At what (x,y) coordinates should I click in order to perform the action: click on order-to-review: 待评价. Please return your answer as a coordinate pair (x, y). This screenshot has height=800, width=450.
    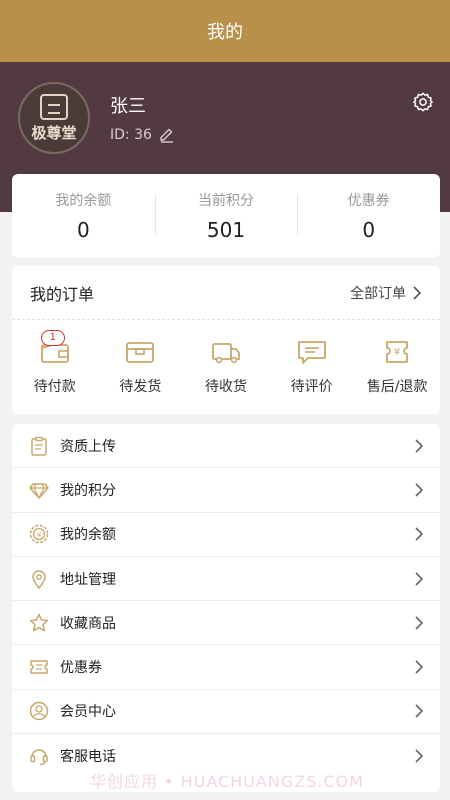
    Looking at the image, I should click on (312, 367).